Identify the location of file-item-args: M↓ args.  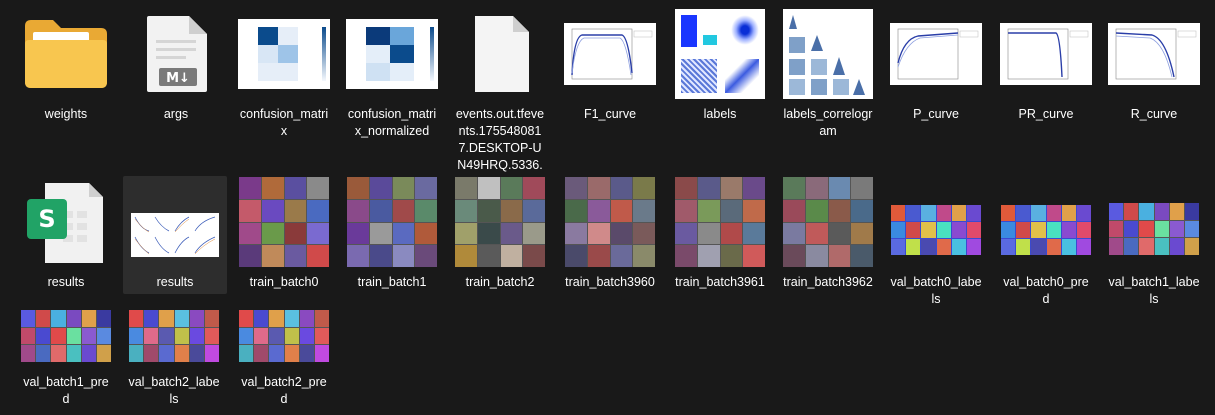
(176, 65).